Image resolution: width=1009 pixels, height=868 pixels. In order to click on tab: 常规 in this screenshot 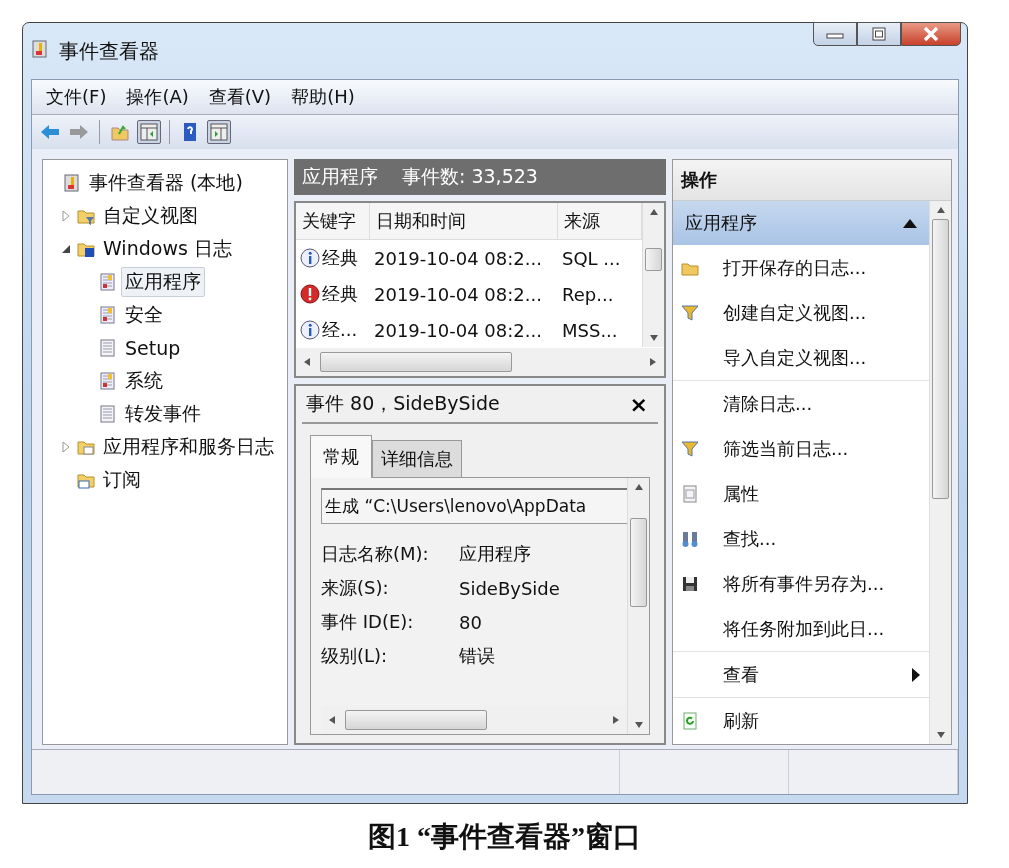, I will do `click(341, 456)`.